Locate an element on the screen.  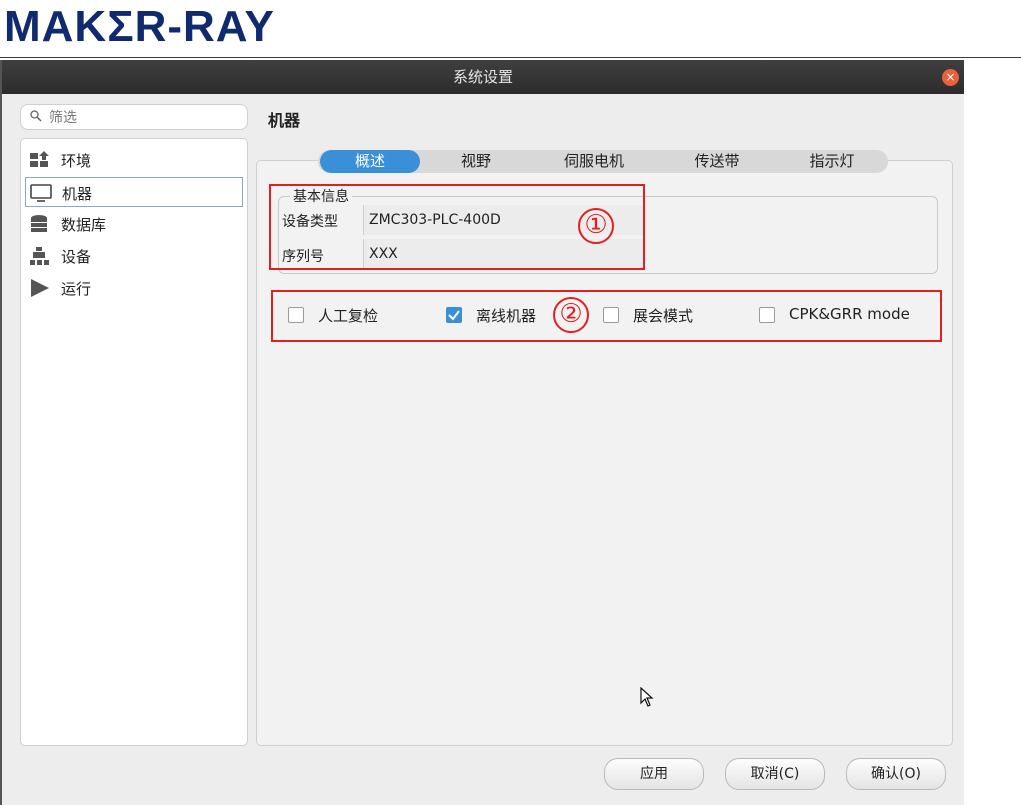
search-icon is located at coordinates (36, 116).